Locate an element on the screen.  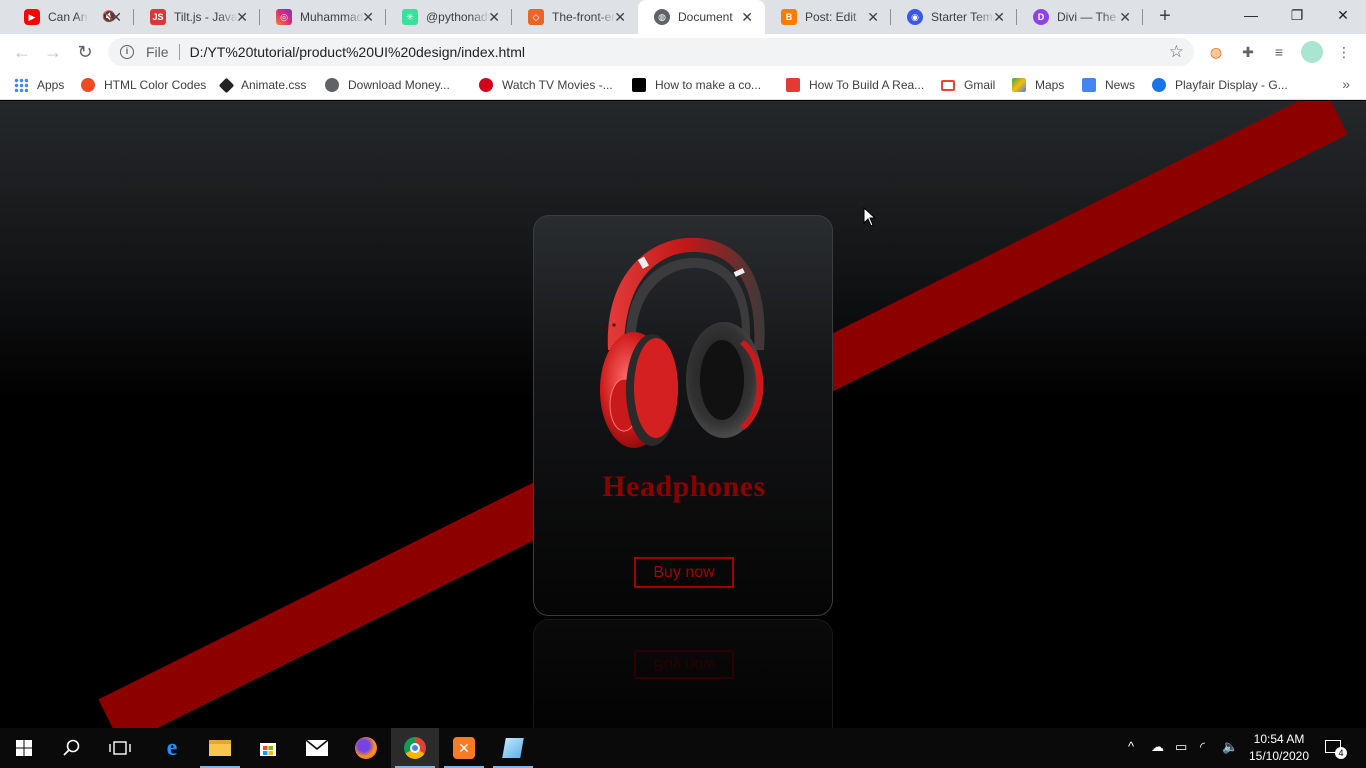
taskbar-file-explorer is located at coordinates (220, 748).